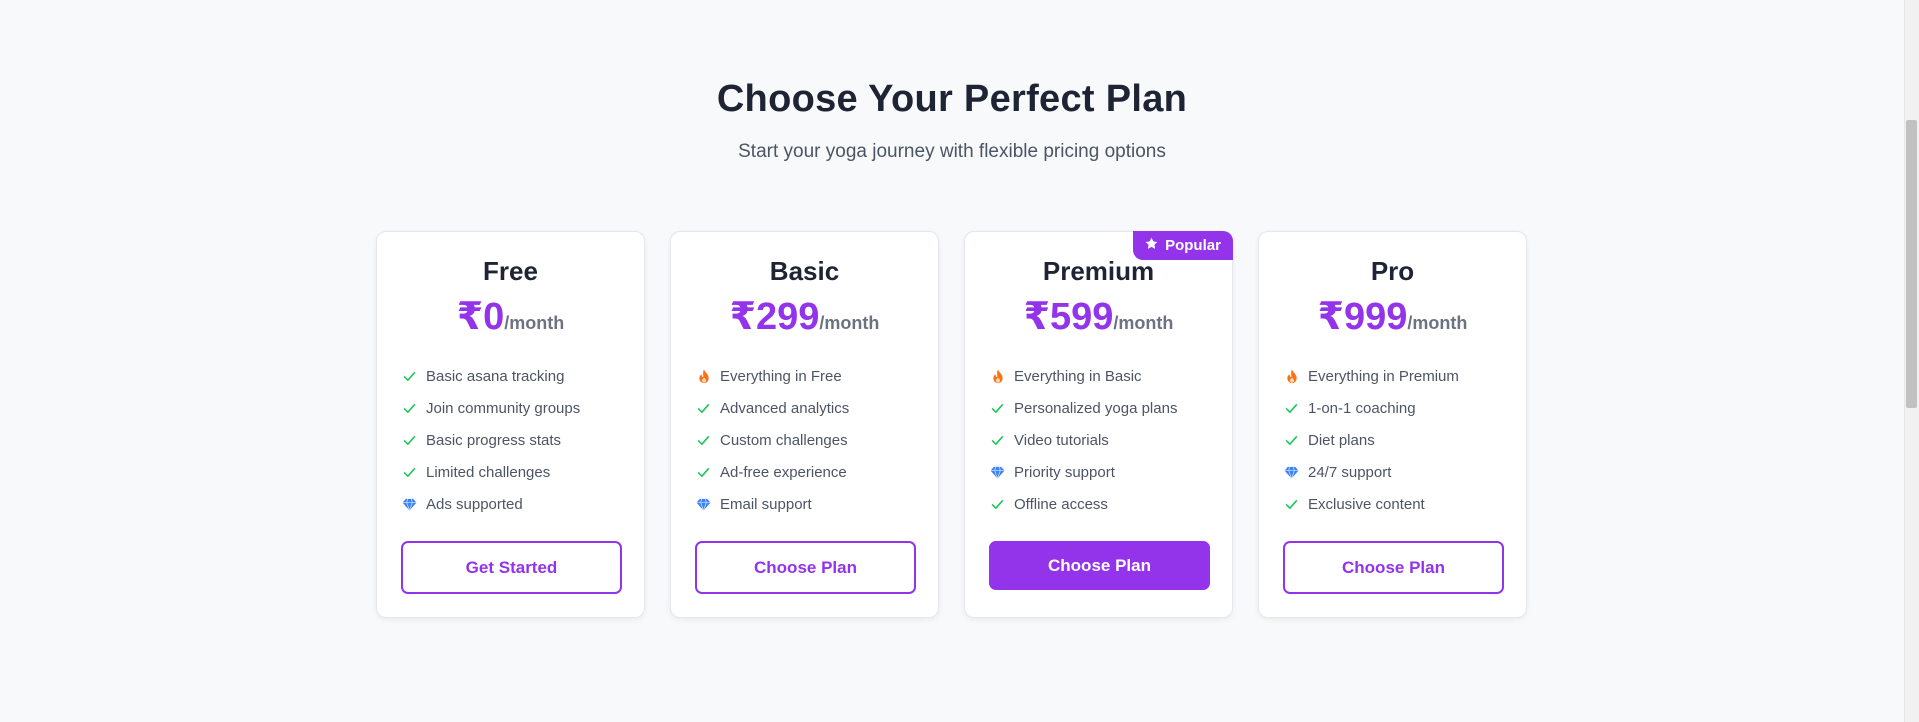  I want to click on feature-item: Advanced analytics, so click(772, 408).